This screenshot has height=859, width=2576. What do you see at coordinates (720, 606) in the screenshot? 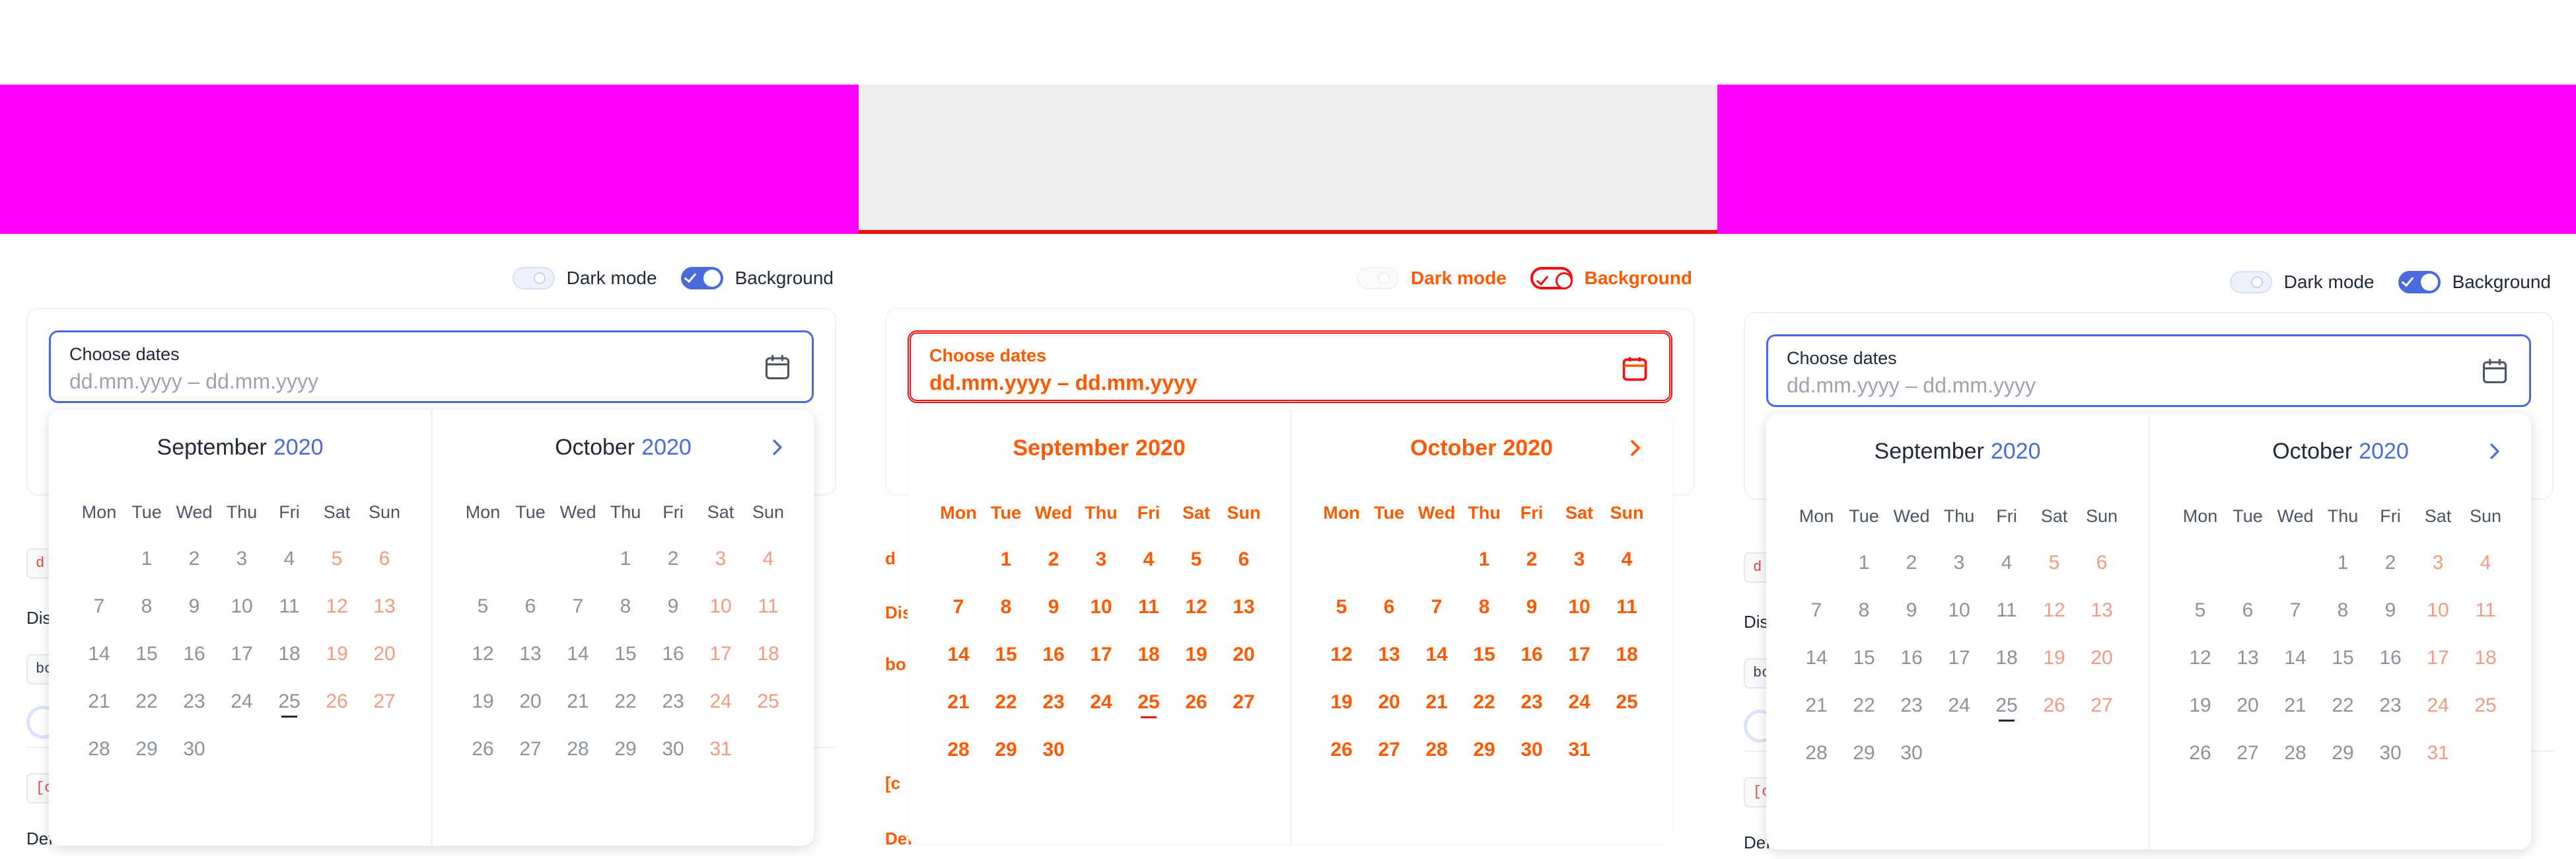
I see `day-cell: 10` at bounding box center [720, 606].